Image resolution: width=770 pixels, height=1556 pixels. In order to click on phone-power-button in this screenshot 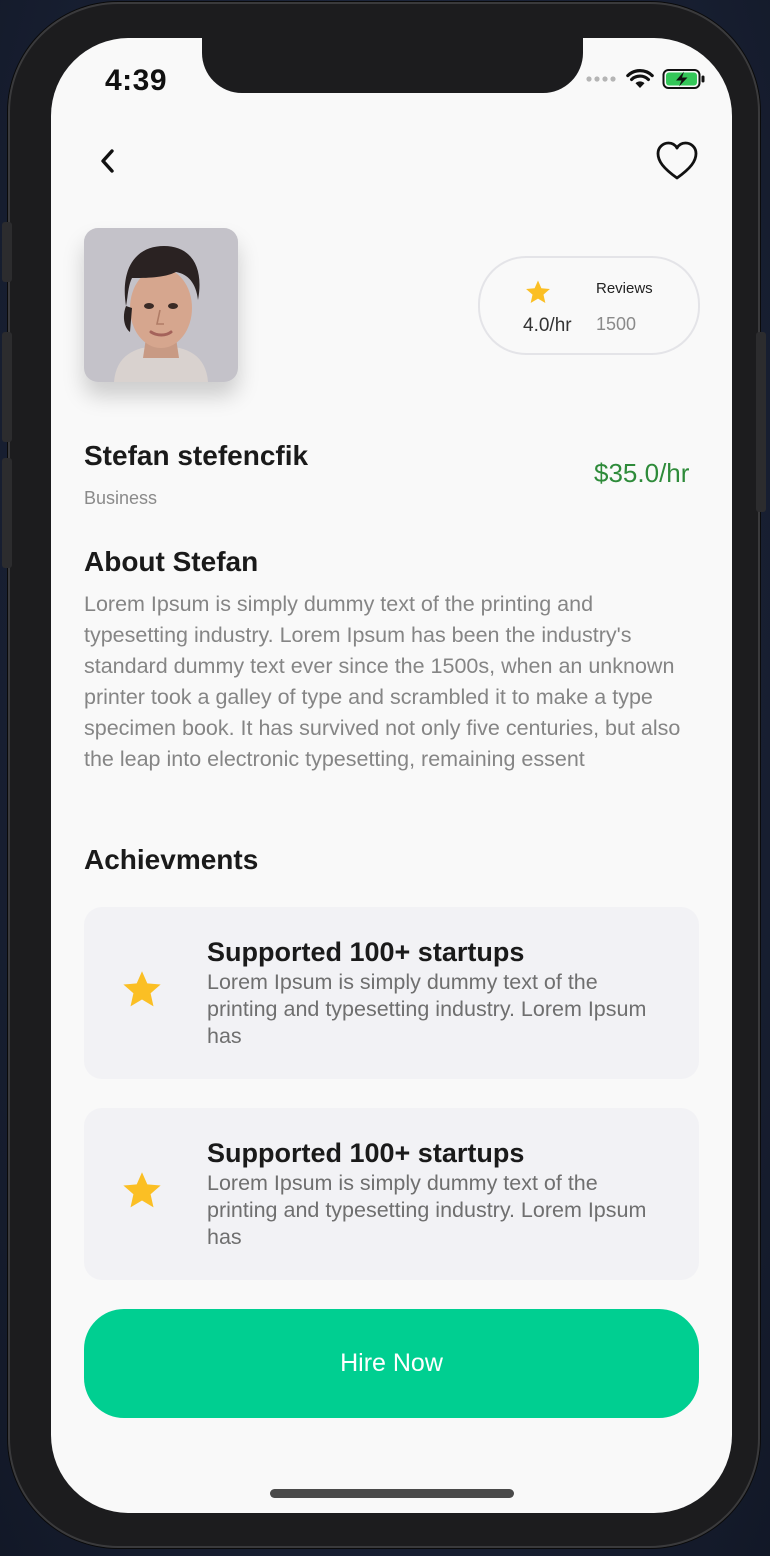, I will do `click(761, 422)`.